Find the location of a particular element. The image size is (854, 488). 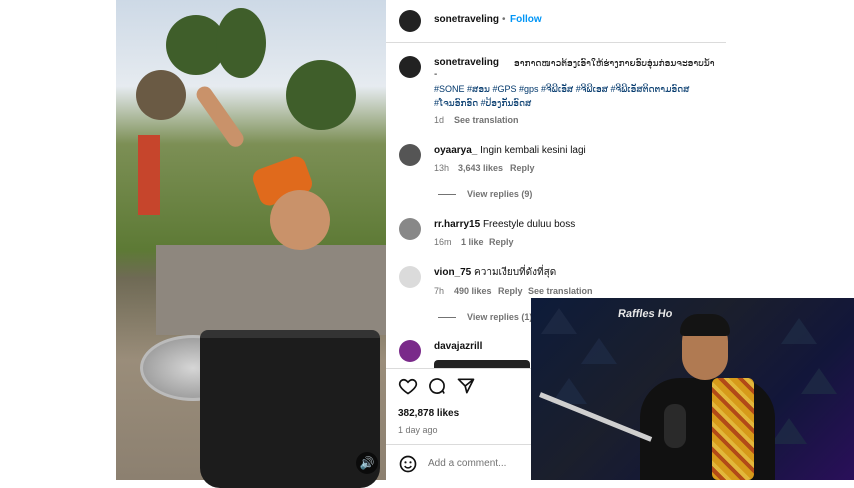

comment: vion_75 ความเงียบที่ดังที่สุด is located at coordinates (495, 273).